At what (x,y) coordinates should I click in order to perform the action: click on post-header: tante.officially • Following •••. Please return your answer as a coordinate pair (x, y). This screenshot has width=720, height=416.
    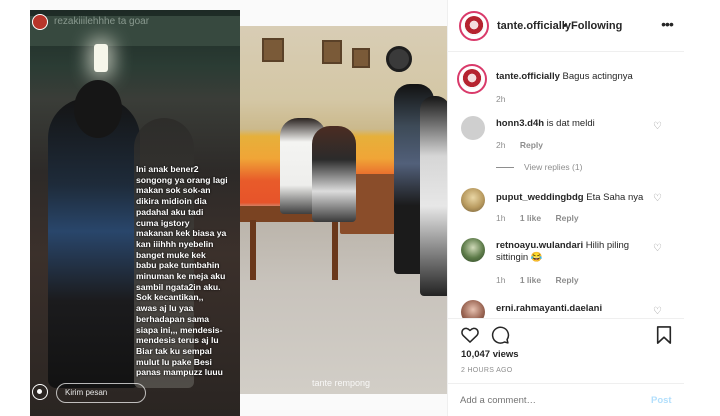
    Looking at the image, I should click on (566, 26).